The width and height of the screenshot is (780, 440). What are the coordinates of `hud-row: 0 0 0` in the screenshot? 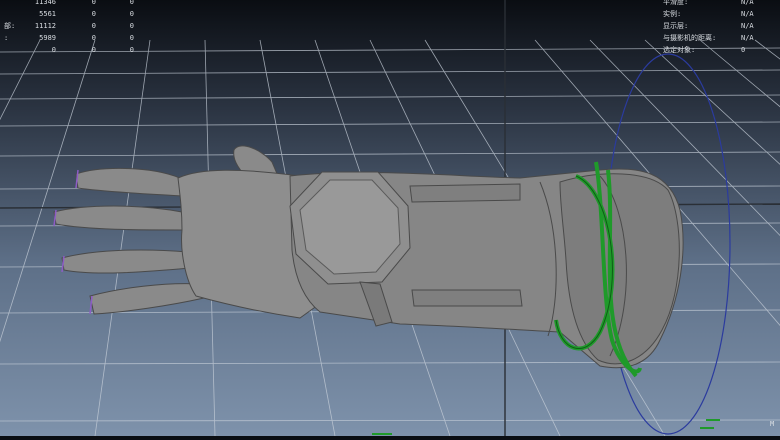 It's located at (74, 50).